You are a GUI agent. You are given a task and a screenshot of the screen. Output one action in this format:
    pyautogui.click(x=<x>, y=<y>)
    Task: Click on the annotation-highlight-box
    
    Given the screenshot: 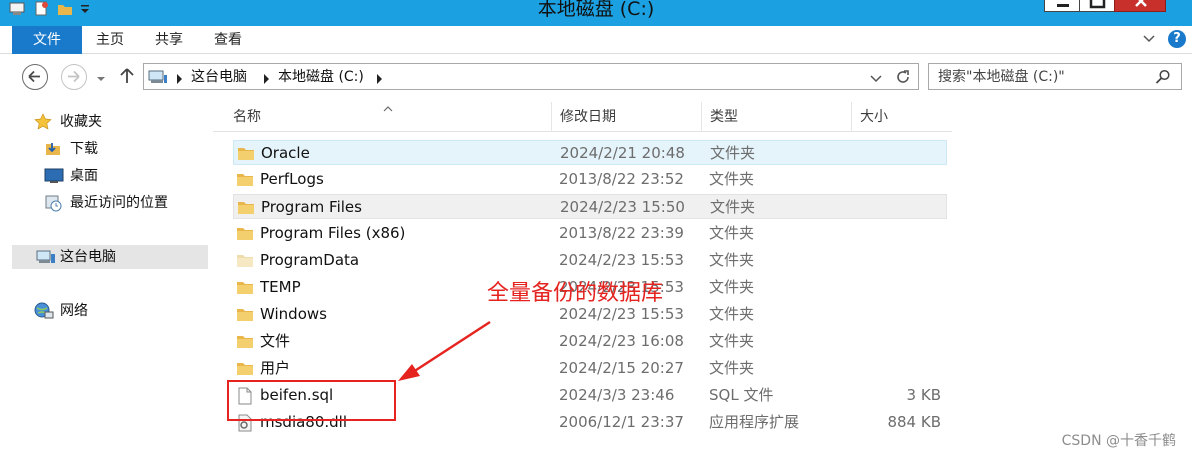 What is the action you would take?
    pyautogui.click(x=311, y=400)
    